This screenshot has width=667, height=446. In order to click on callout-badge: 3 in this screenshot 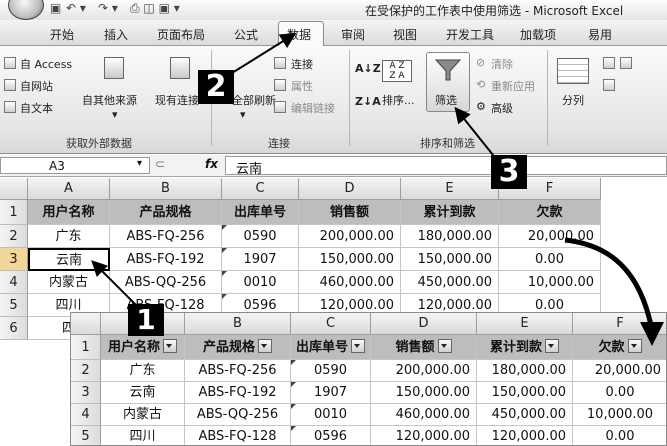, I will do `click(509, 172)`.